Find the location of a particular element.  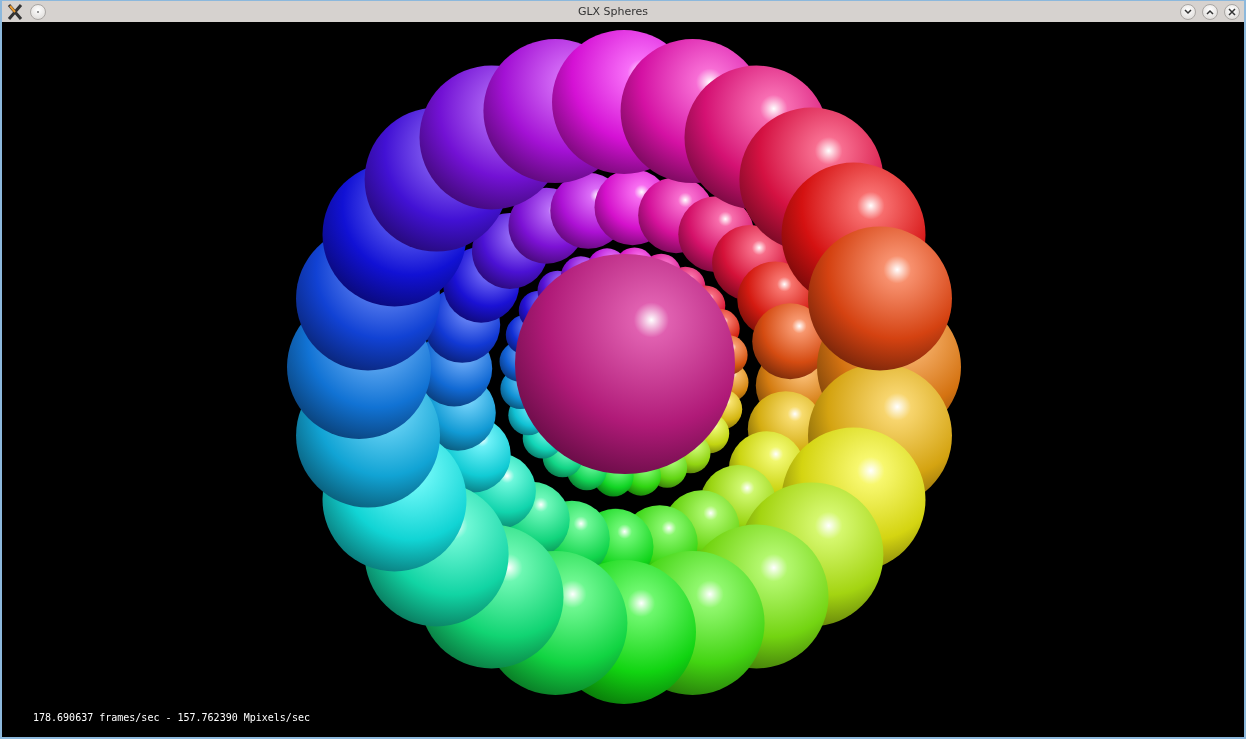

chevron-up-icon is located at coordinates (1210, 11).